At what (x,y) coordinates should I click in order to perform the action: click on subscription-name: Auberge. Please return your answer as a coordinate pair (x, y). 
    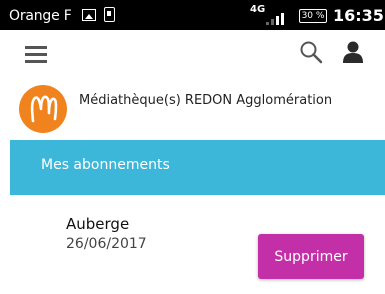
    Looking at the image, I should click on (98, 224).